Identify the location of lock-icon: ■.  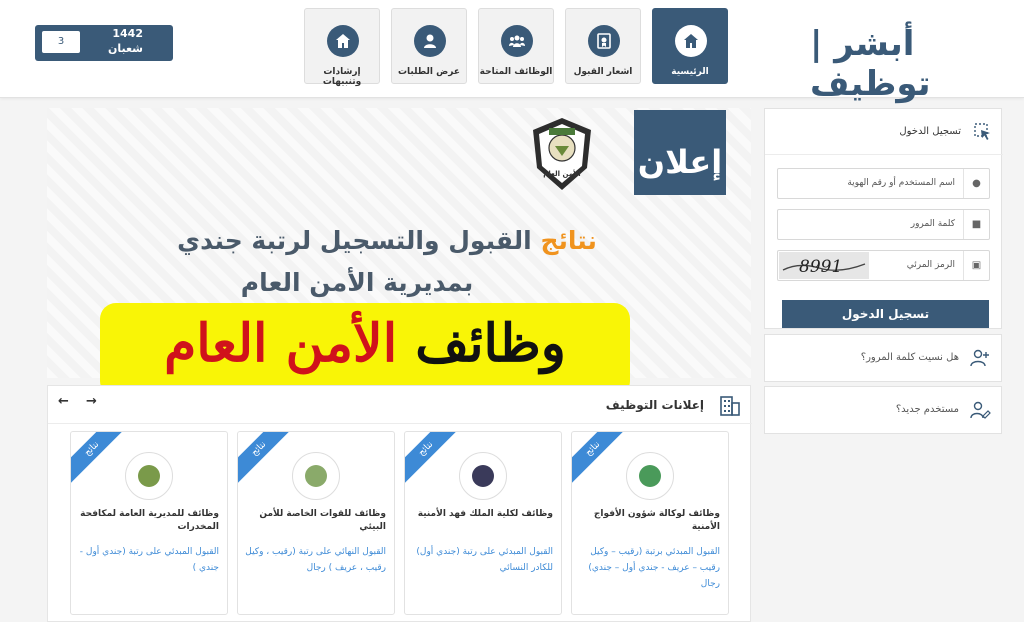
(976, 224).